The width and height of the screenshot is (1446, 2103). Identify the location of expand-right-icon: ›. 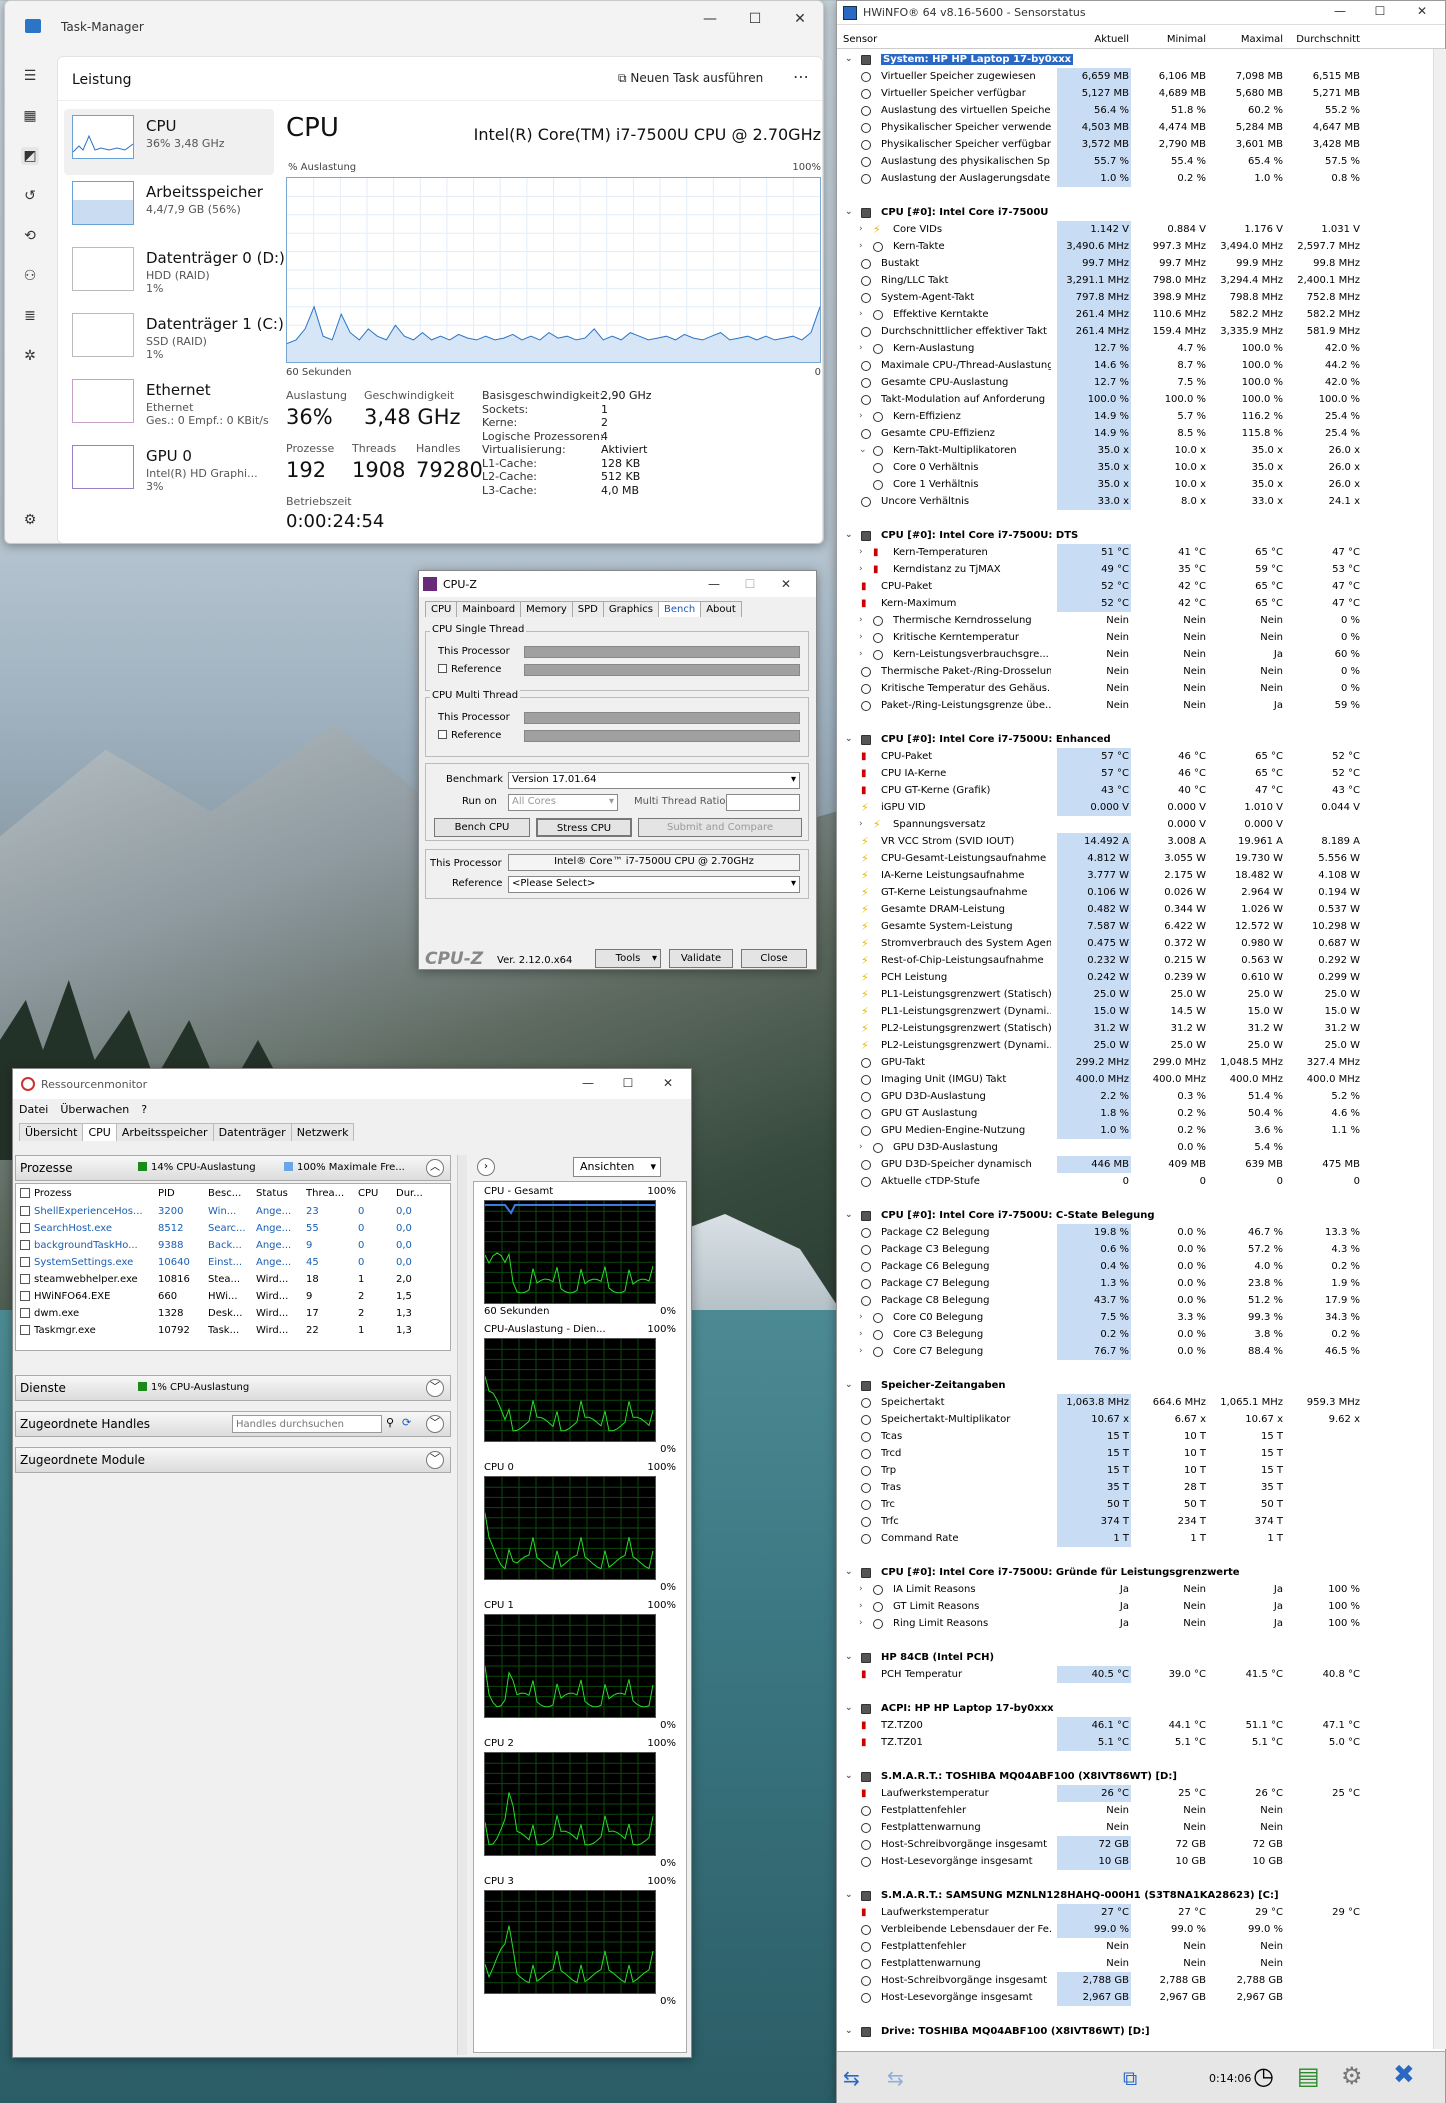
(486, 1167).